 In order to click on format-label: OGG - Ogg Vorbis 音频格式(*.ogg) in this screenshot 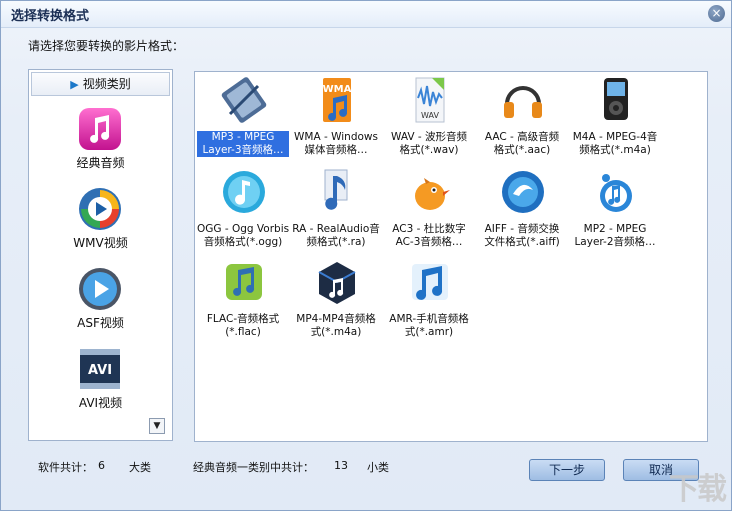, I will do `click(243, 235)`.